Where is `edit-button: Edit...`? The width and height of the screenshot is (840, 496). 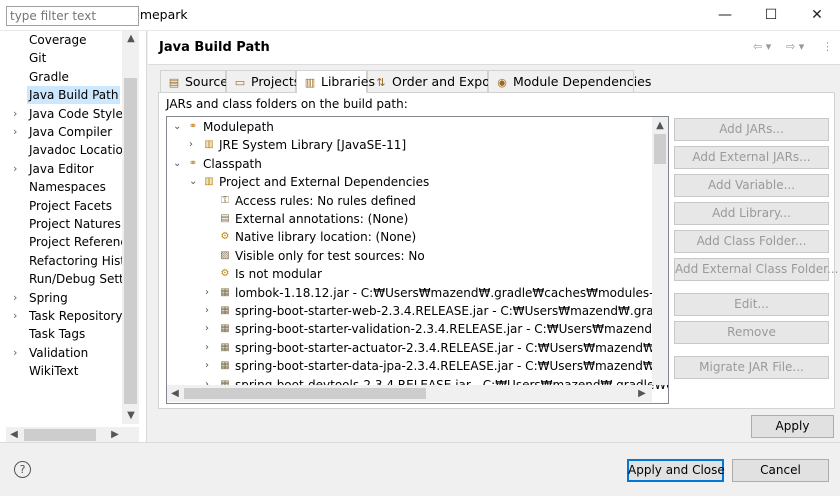 edit-button: Edit... is located at coordinates (751, 304).